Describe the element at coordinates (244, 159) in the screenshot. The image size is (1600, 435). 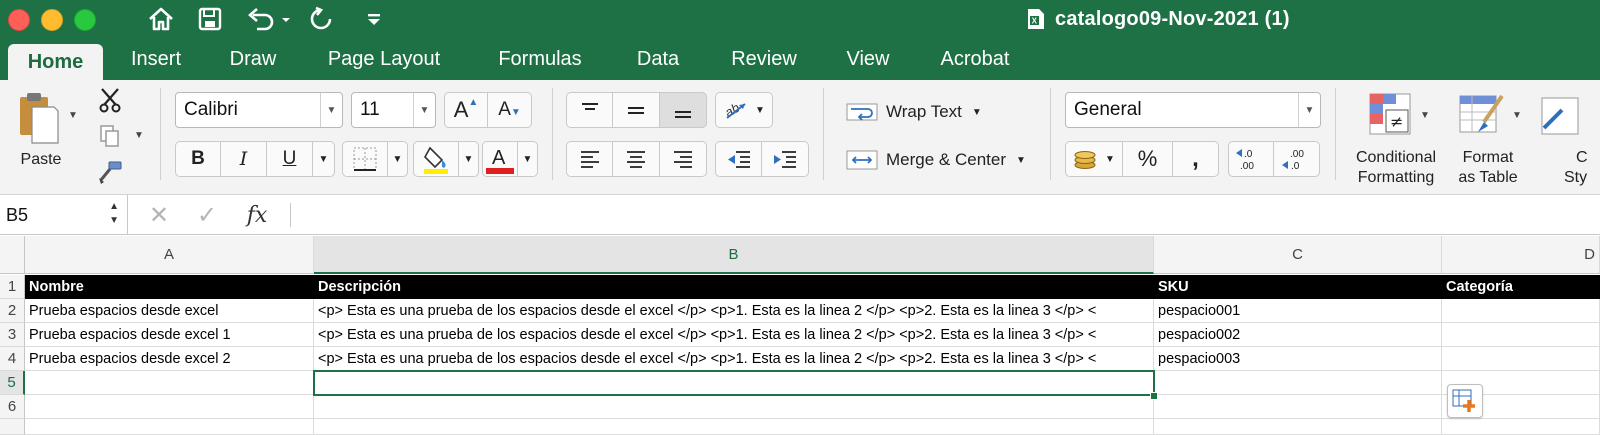
I see `italic-button: I` at that location.